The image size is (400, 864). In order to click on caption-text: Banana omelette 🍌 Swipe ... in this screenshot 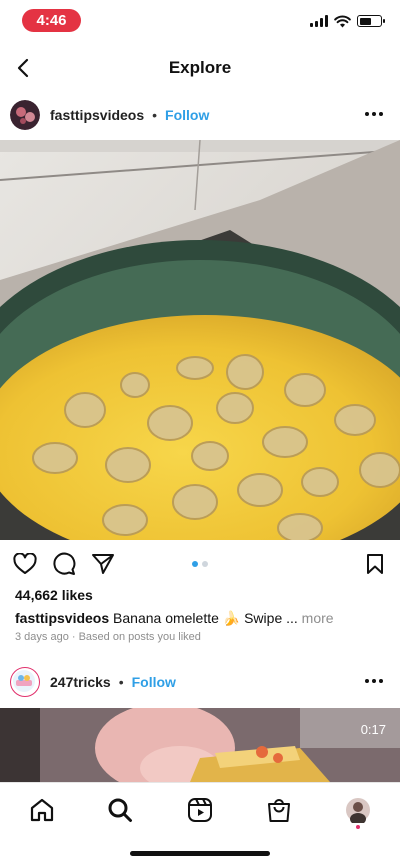, I will do `click(203, 618)`.